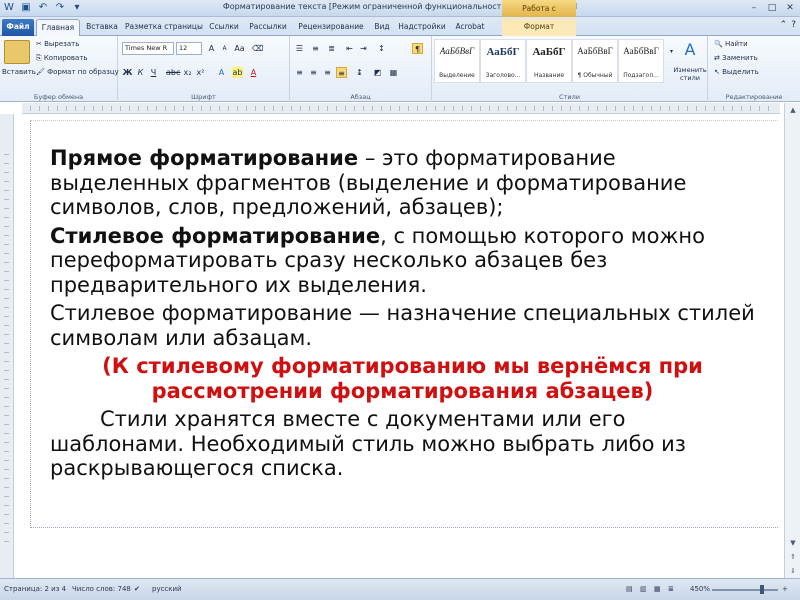  I want to click on find-button: 🔍 Найти, so click(731, 44).